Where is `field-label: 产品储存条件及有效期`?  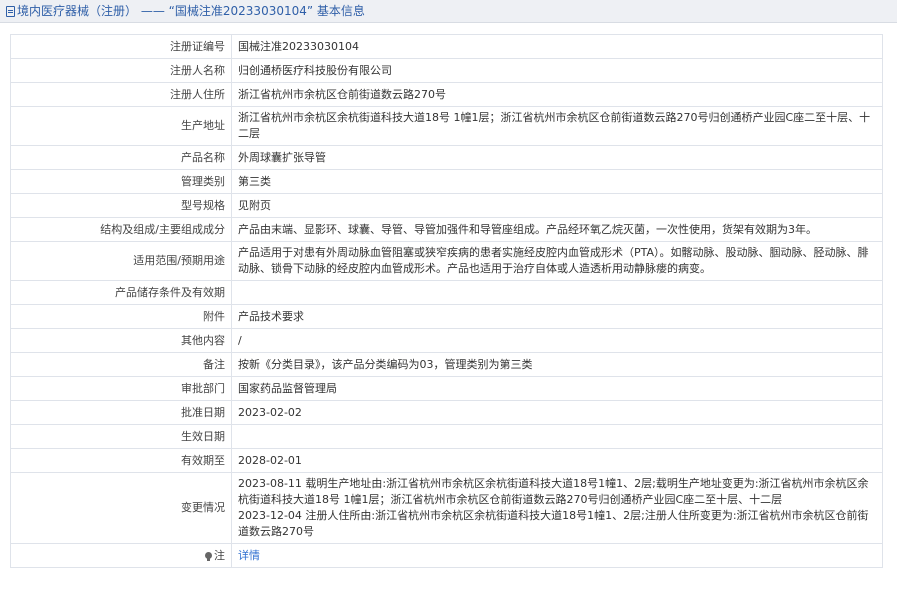
field-label: 产品储存条件及有效期 is located at coordinates (121, 292).